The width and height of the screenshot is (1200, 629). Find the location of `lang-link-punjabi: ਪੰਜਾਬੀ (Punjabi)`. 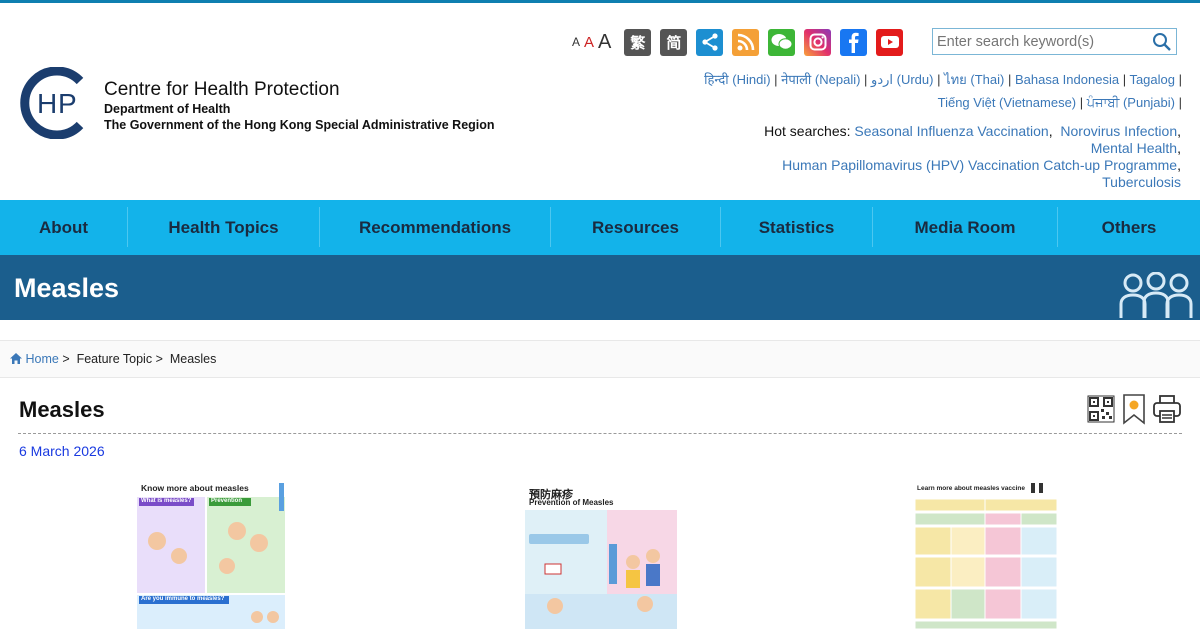

lang-link-punjabi: ਪੰਜਾਬੀ (Punjabi) is located at coordinates (1131, 102).